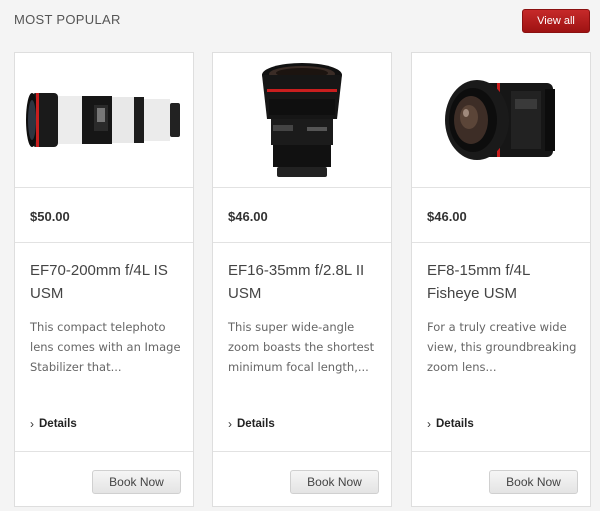 Image resolution: width=600 pixels, height=511 pixels. What do you see at coordinates (556, 21) in the screenshot?
I see `view-all-button: View all` at bounding box center [556, 21].